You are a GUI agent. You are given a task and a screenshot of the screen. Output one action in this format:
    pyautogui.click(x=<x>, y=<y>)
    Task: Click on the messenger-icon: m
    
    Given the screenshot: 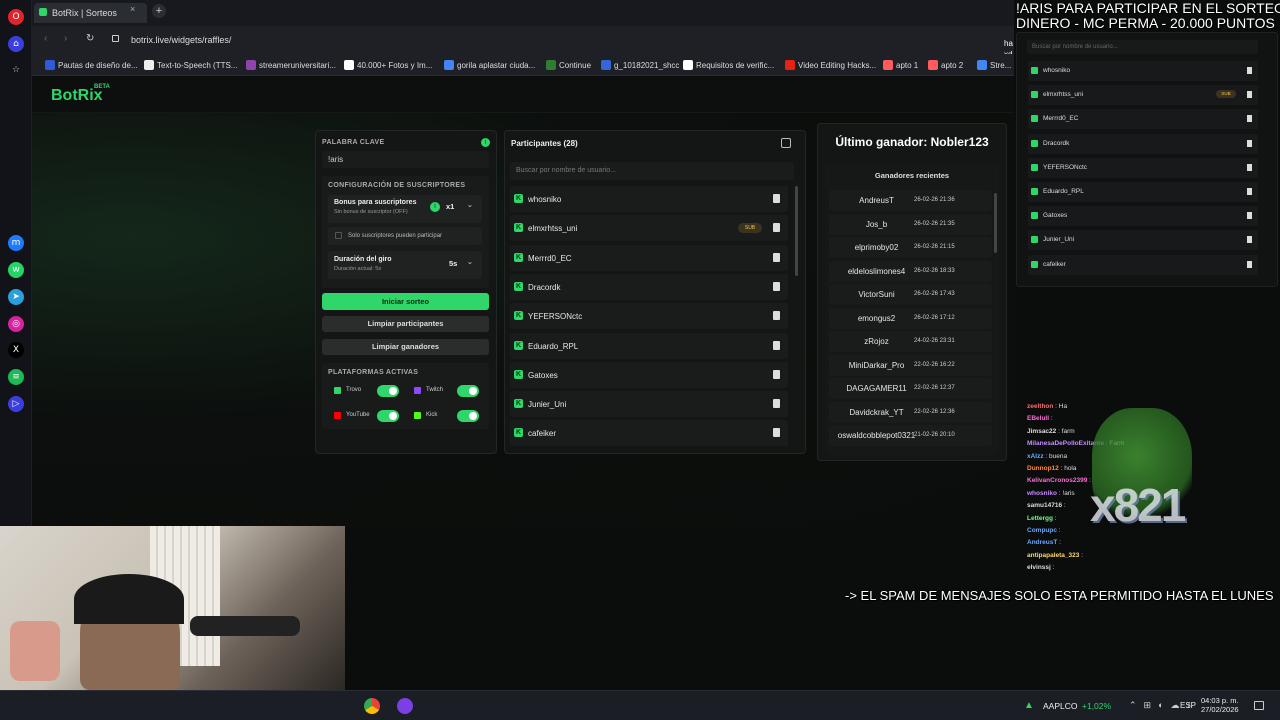 What is the action you would take?
    pyautogui.click(x=16, y=243)
    